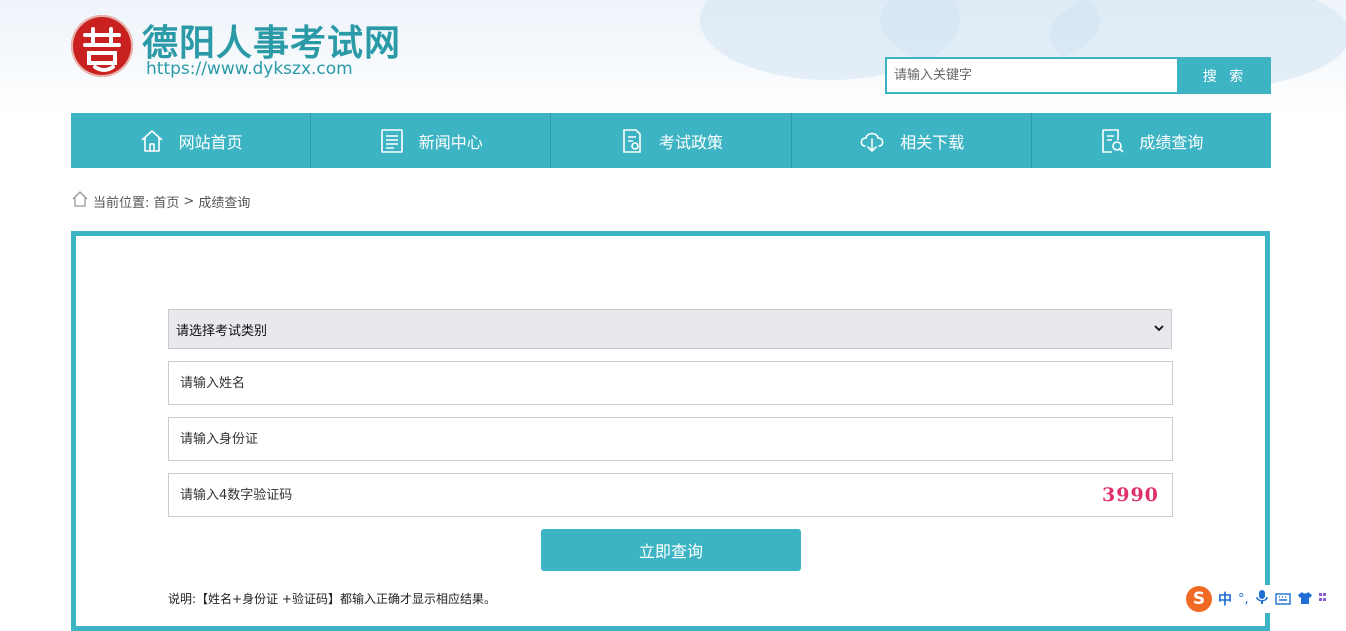 This screenshot has height=631, width=1346. What do you see at coordinates (222, 331) in the screenshot?
I see `exam-type-selected-value: 请选择考试类别` at bounding box center [222, 331].